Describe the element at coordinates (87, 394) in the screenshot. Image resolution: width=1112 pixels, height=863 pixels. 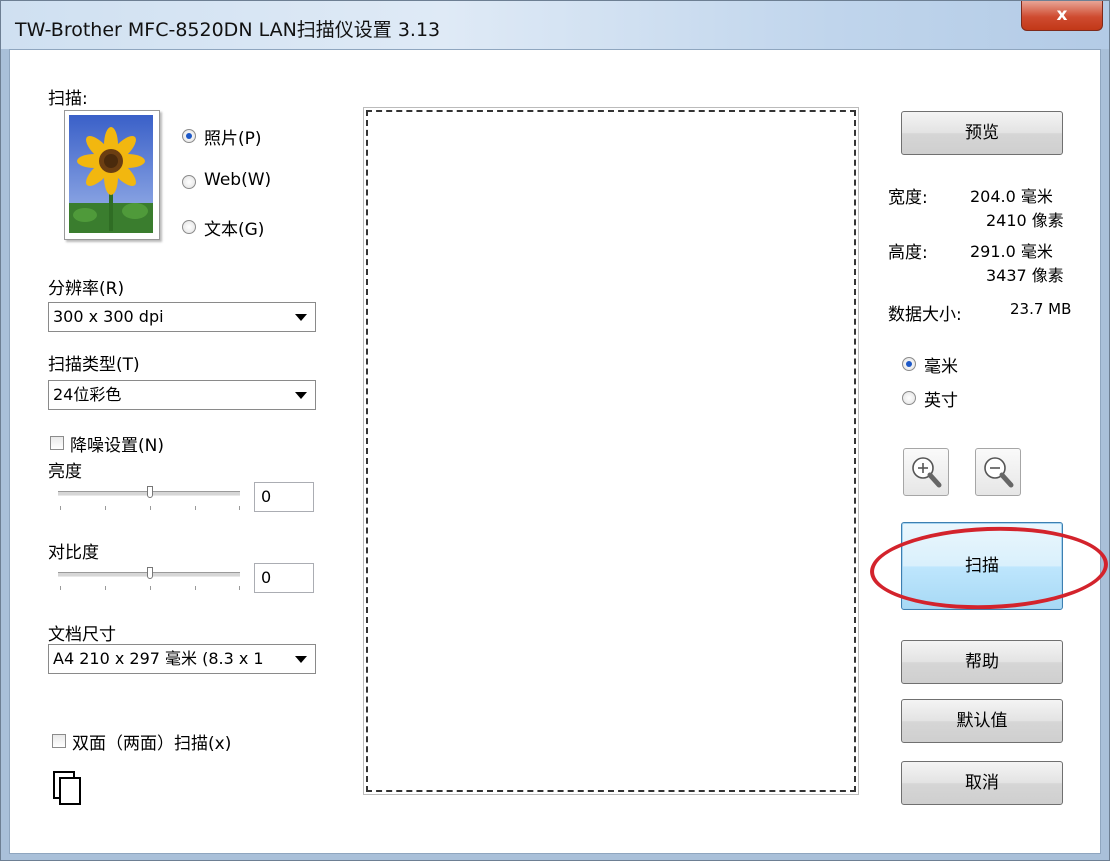
I see `scan-type-value: 24位彩色` at that location.